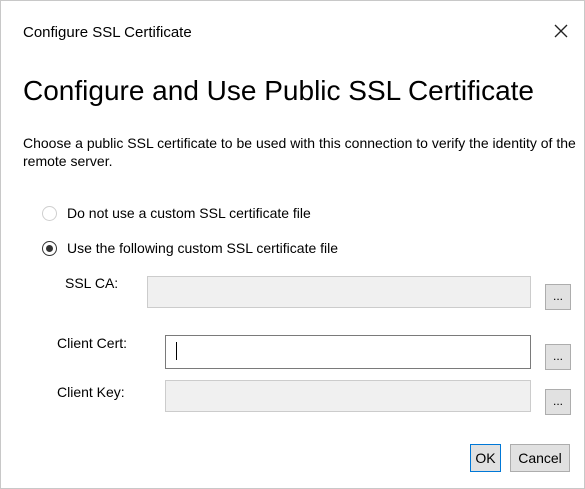  I want to click on ok-button: OK, so click(485, 458).